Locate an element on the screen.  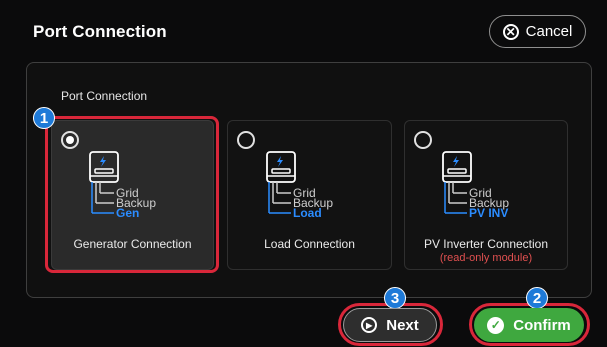
x-circle-icon: ✕ is located at coordinates (510, 31).